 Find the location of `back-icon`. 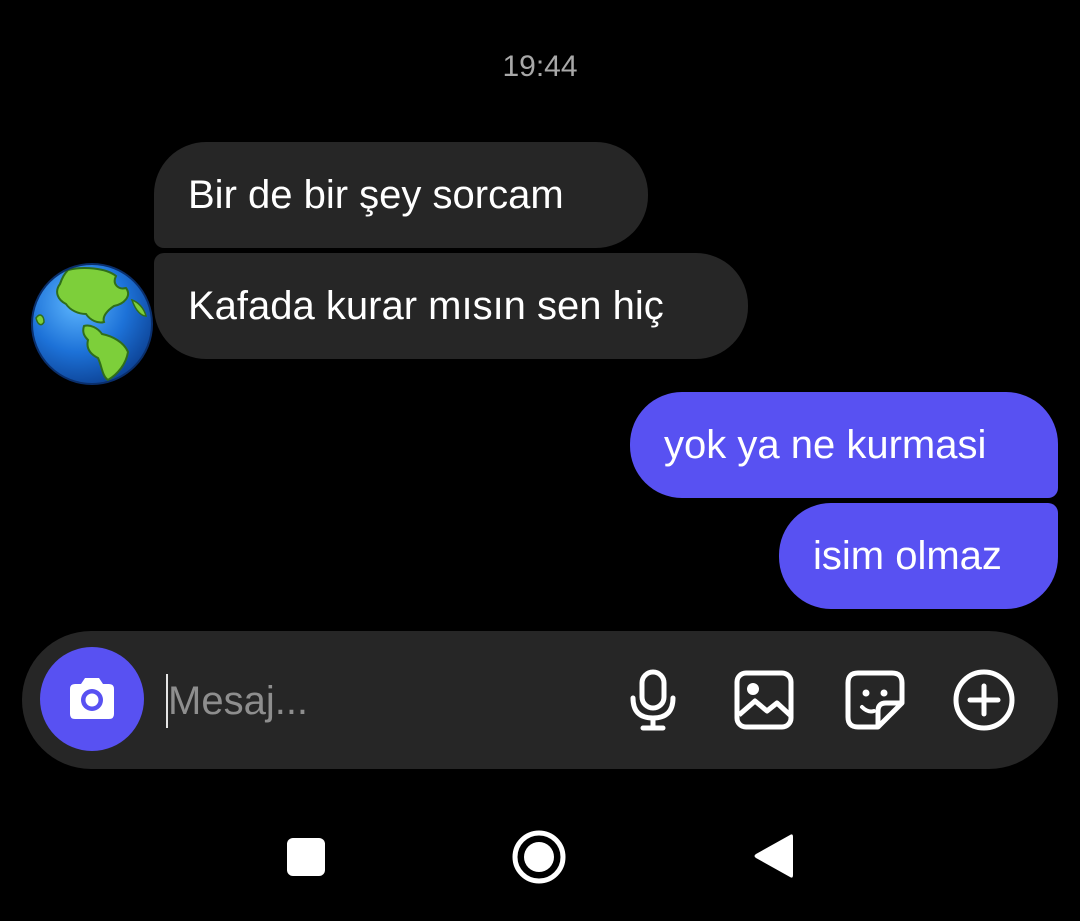

back-icon is located at coordinates (773, 856).